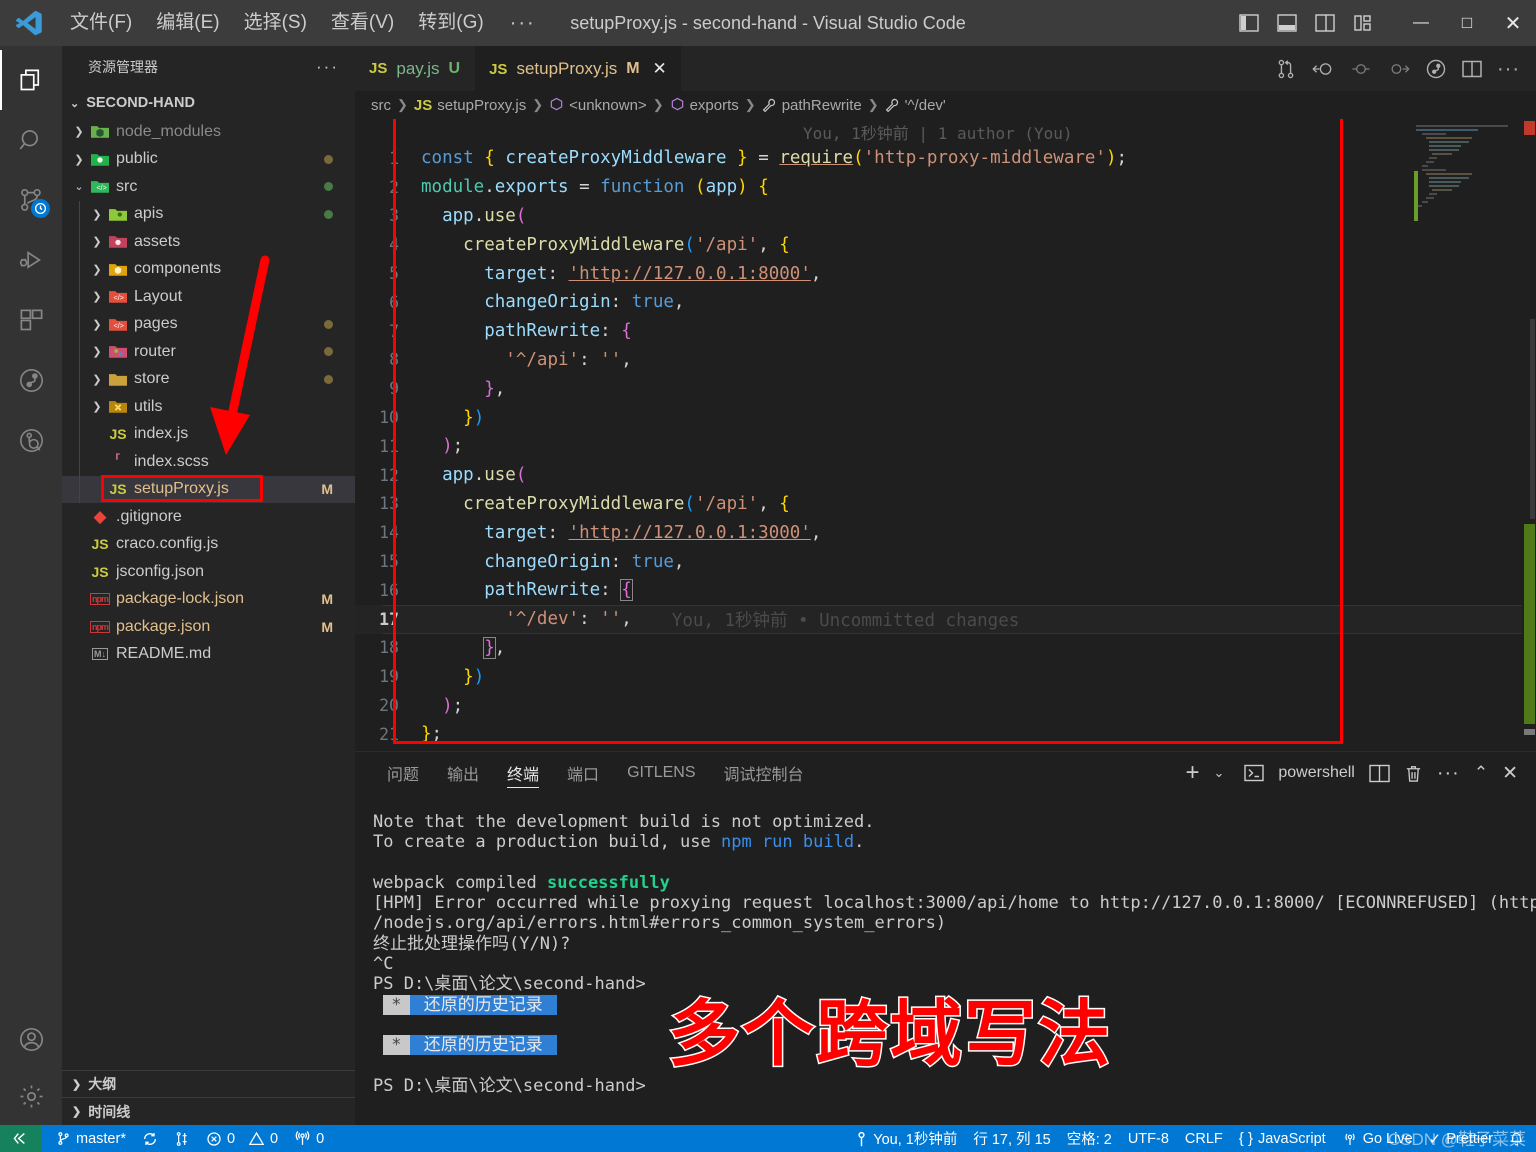 The height and width of the screenshot is (1152, 1536). Describe the element at coordinates (578, 68) in the screenshot. I see `tab-setupproxy-js: JS setupProxy.js M ✕` at that location.